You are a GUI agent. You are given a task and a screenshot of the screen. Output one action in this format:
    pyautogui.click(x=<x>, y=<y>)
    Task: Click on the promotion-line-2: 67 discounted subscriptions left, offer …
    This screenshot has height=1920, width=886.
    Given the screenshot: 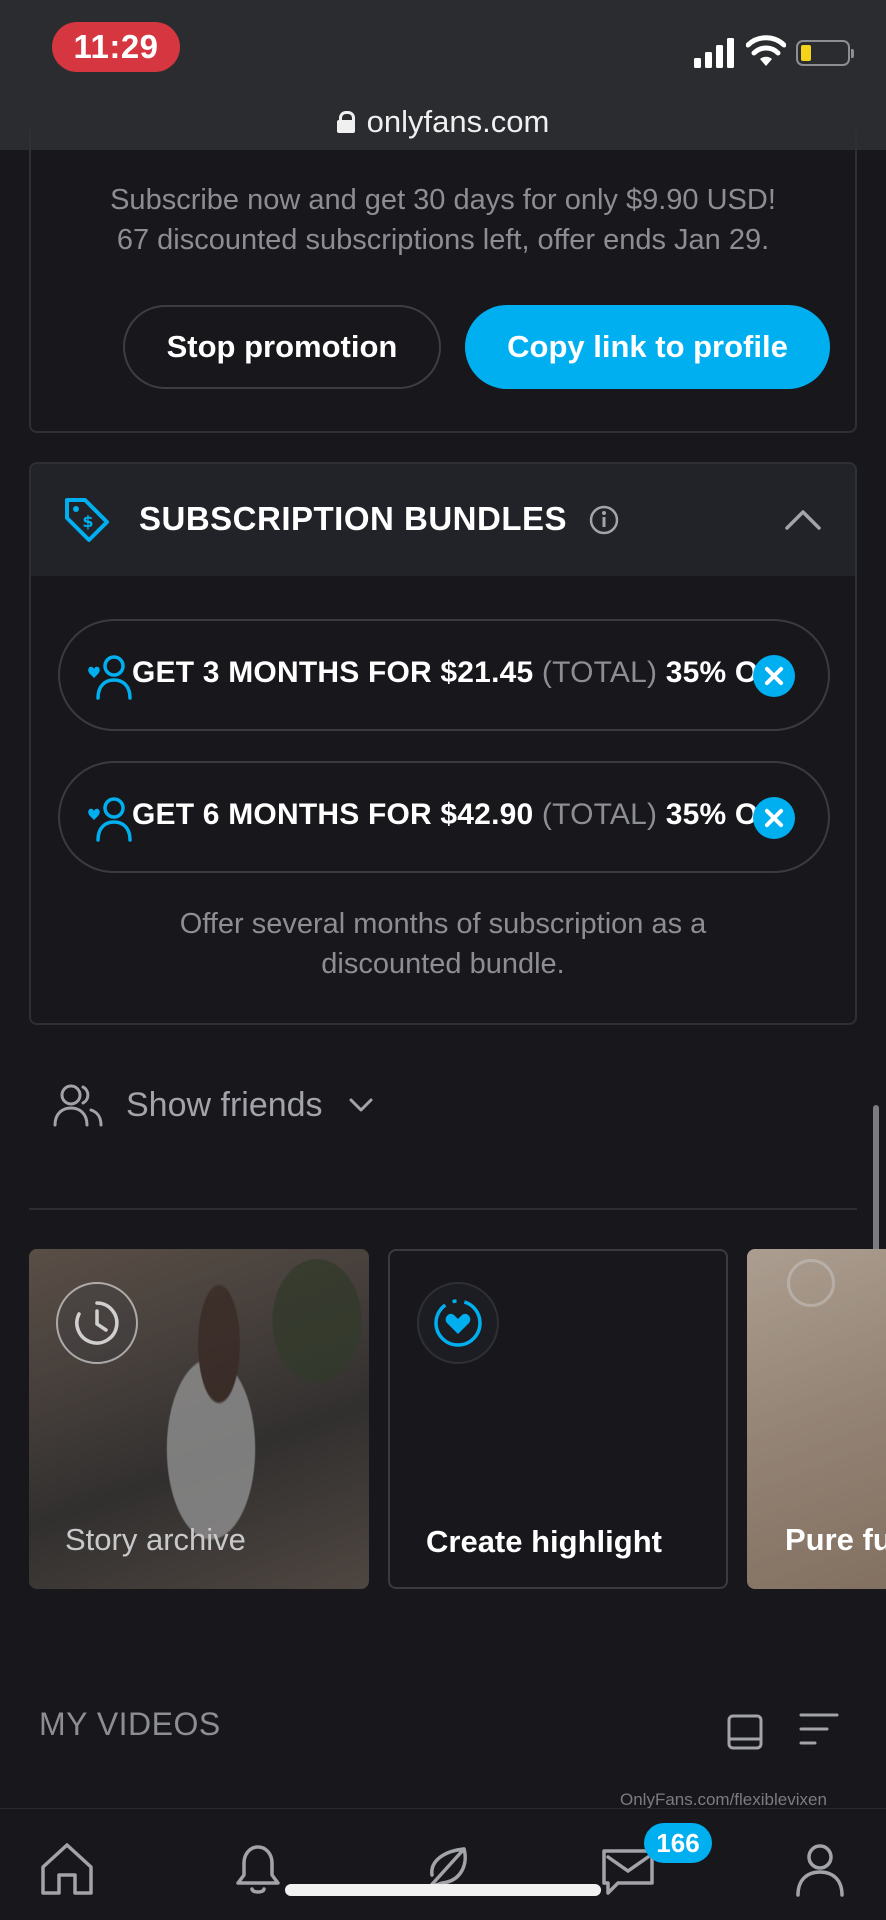 What is the action you would take?
    pyautogui.click(x=443, y=240)
    